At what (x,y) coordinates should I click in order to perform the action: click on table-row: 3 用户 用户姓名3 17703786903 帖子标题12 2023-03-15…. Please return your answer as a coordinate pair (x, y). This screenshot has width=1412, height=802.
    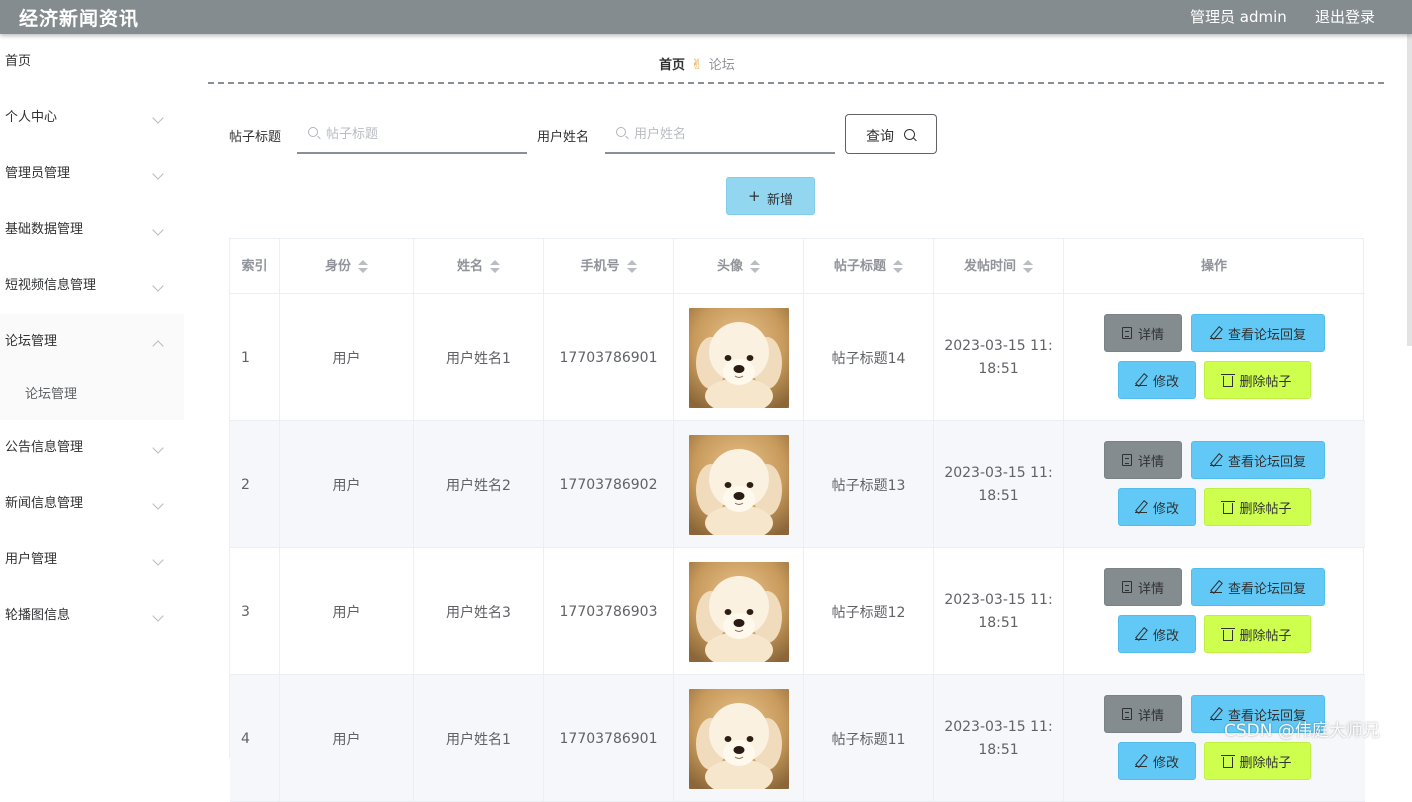
    Looking at the image, I should click on (797, 611).